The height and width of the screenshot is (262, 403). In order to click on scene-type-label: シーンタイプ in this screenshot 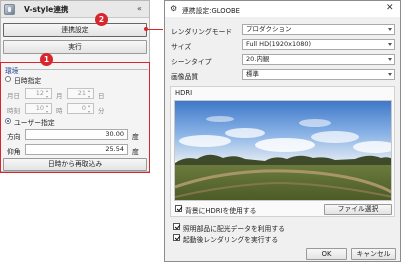, I will do `click(191, 62)`.